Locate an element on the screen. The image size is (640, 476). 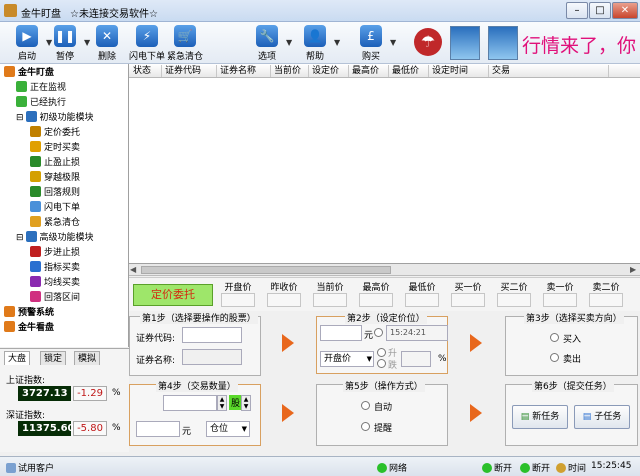
toolbar-label-6: 帮助 is located at coordinates (314, 57).